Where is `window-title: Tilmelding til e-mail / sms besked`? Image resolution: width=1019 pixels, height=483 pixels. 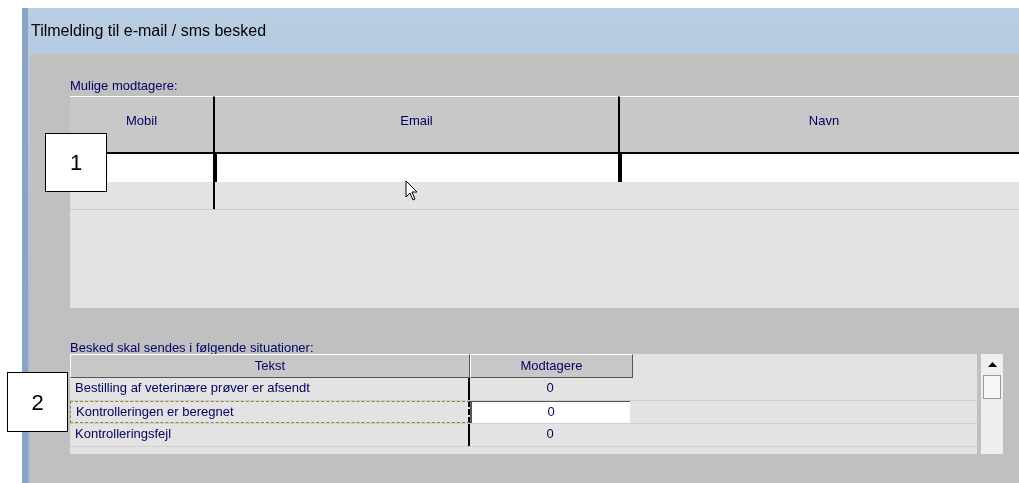
window-title: Tilmelding til e-mail / sms besked is located at coordinates (149, 31).